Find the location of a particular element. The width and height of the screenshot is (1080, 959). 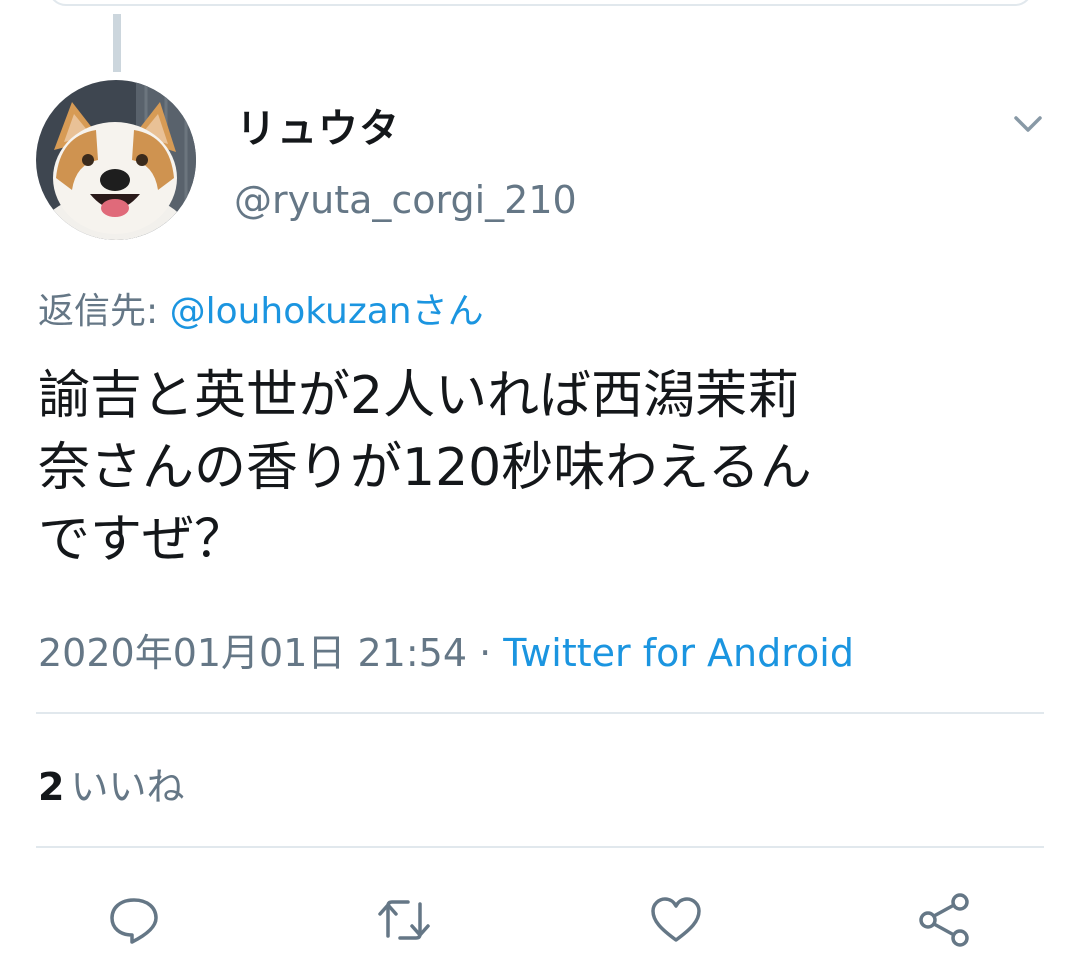

tweet-meta: 2020年01月01日 21:54 · Twitter for Android is located at coordinates (446, 649).